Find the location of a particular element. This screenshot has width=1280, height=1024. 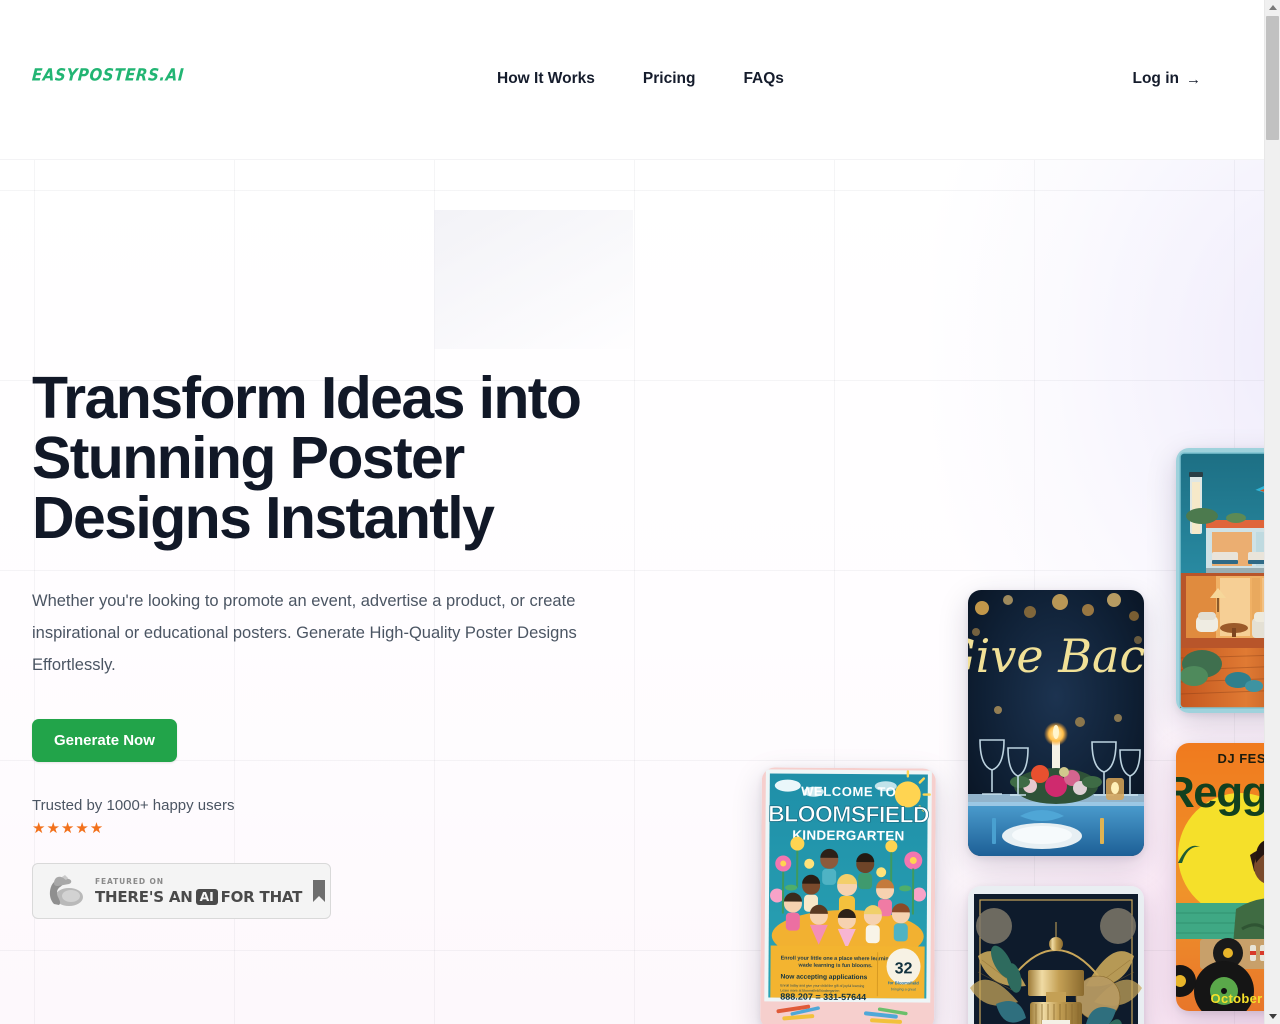

site-logo: EASYPOSTERS.AI is located at coordinates (108, 75).